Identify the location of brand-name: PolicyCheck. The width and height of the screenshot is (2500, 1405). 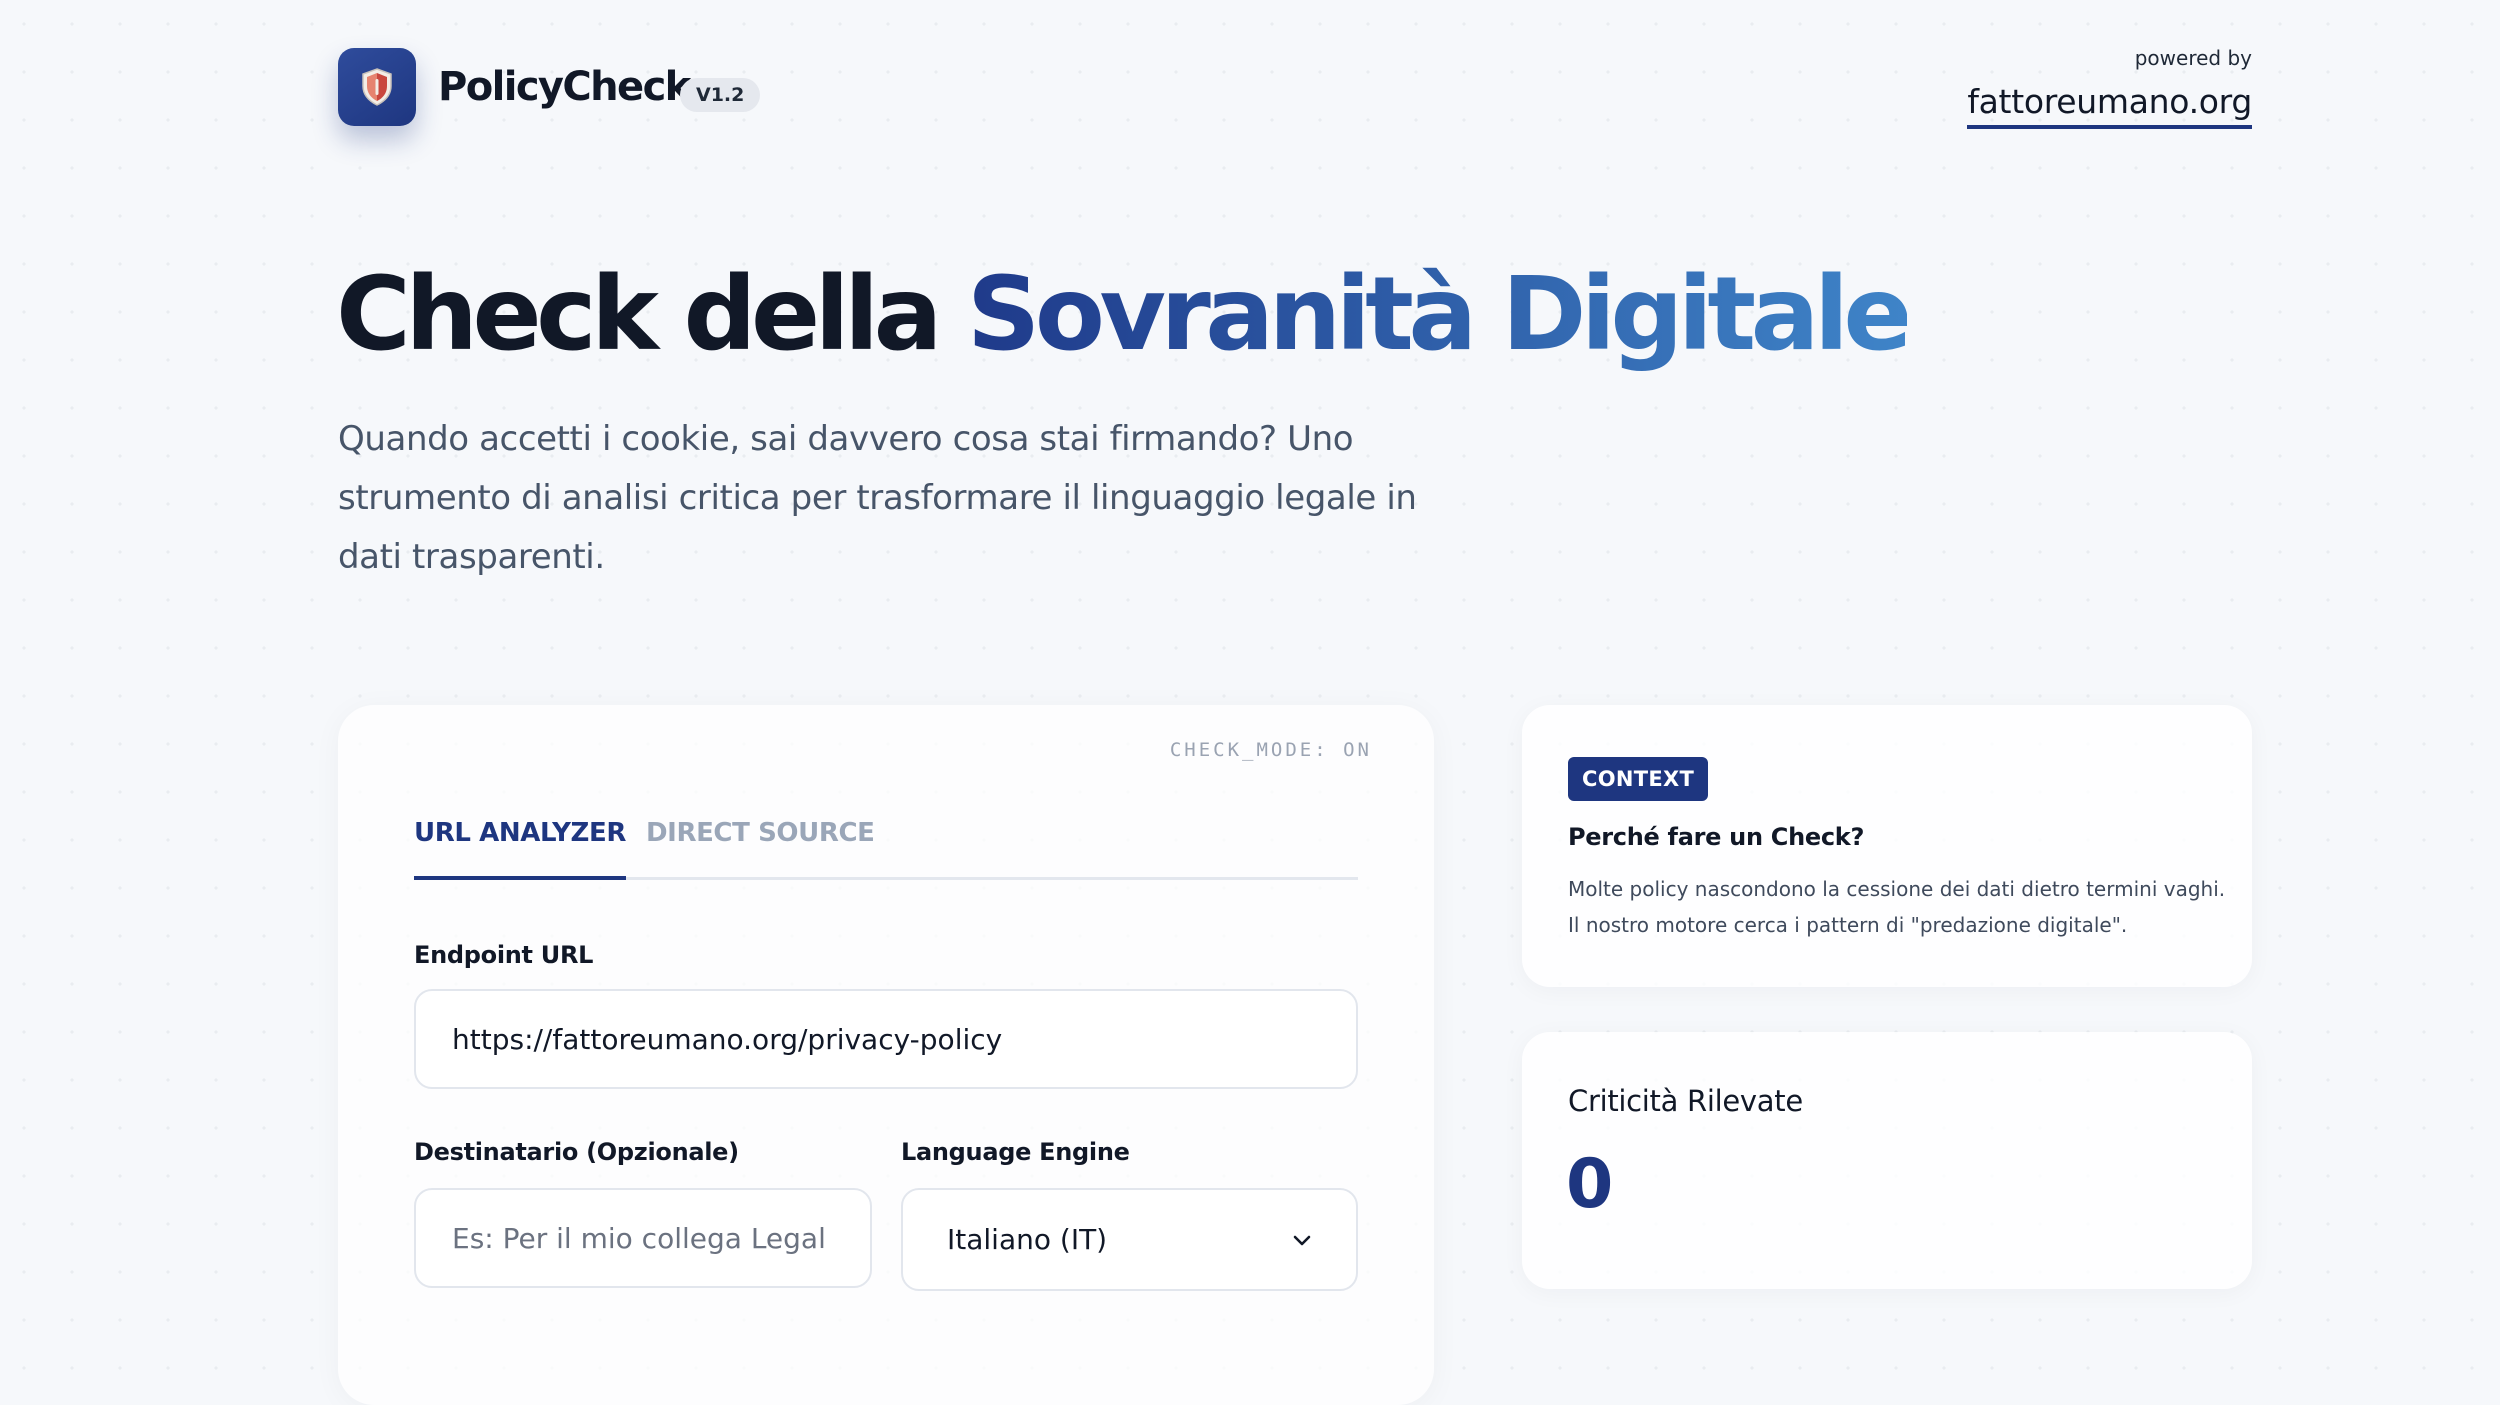
(564, 87).